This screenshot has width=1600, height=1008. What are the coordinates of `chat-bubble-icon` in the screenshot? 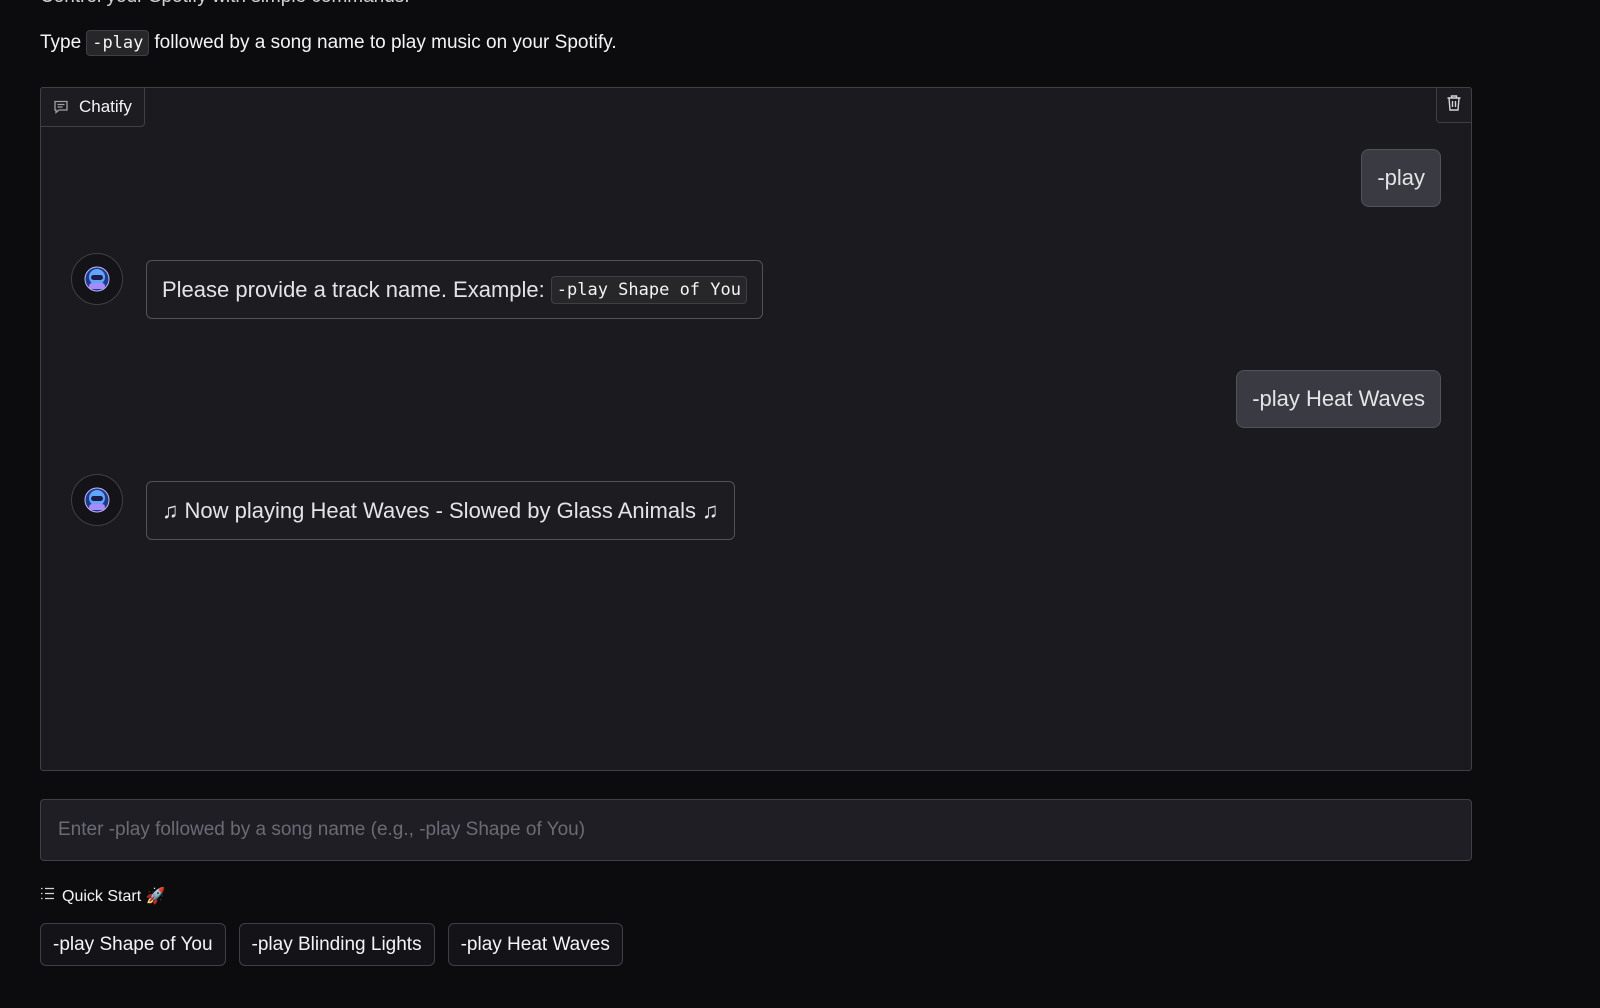 It's located at (61, 107).